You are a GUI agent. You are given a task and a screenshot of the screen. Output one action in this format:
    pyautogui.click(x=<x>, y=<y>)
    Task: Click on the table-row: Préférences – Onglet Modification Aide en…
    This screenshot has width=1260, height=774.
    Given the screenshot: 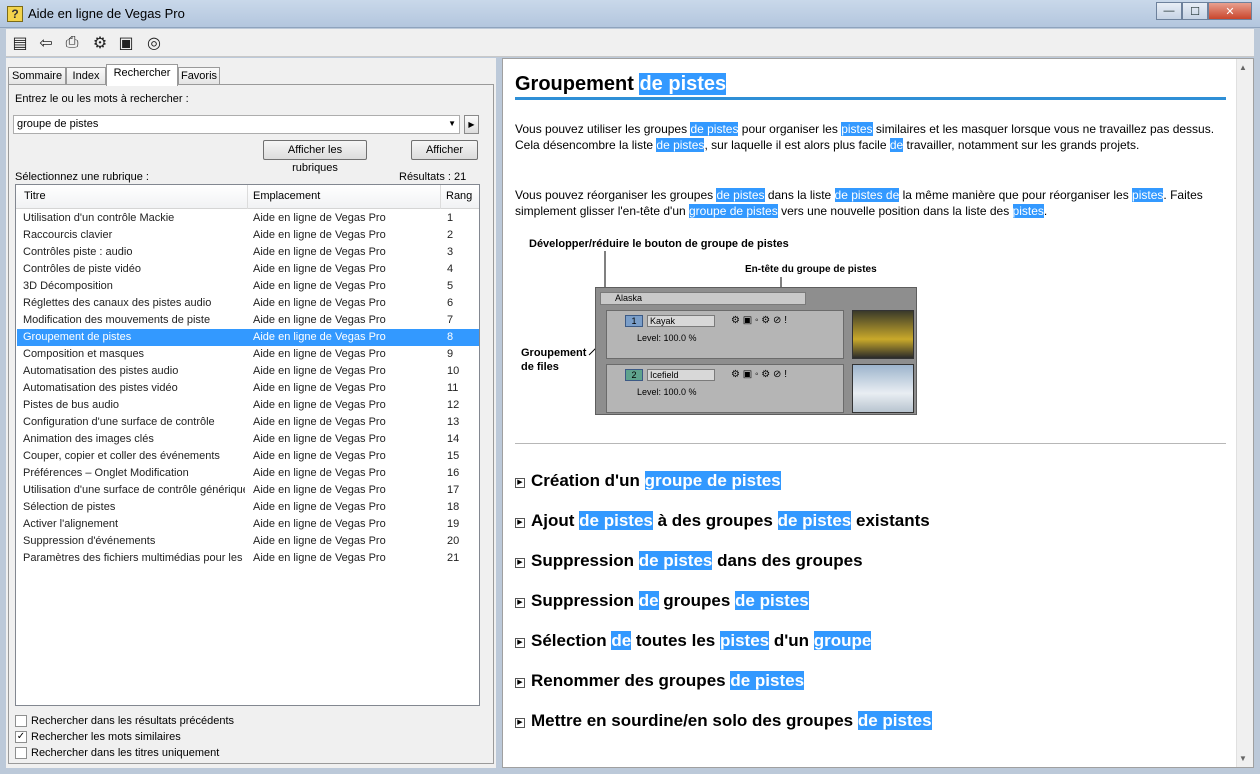 What is the action you would take?
    pyautogui.click(x=248, y=473)
    